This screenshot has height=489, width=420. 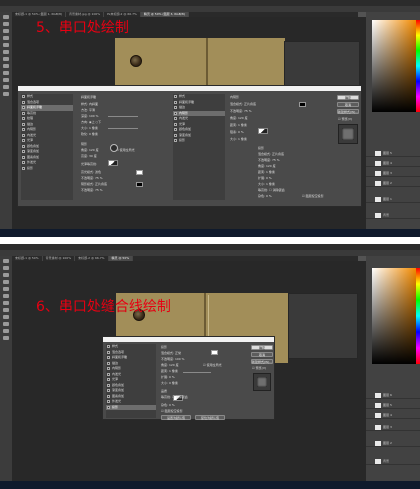 I want to click on setting-row: 大小: 0 像素, so click(x=169, y=383).